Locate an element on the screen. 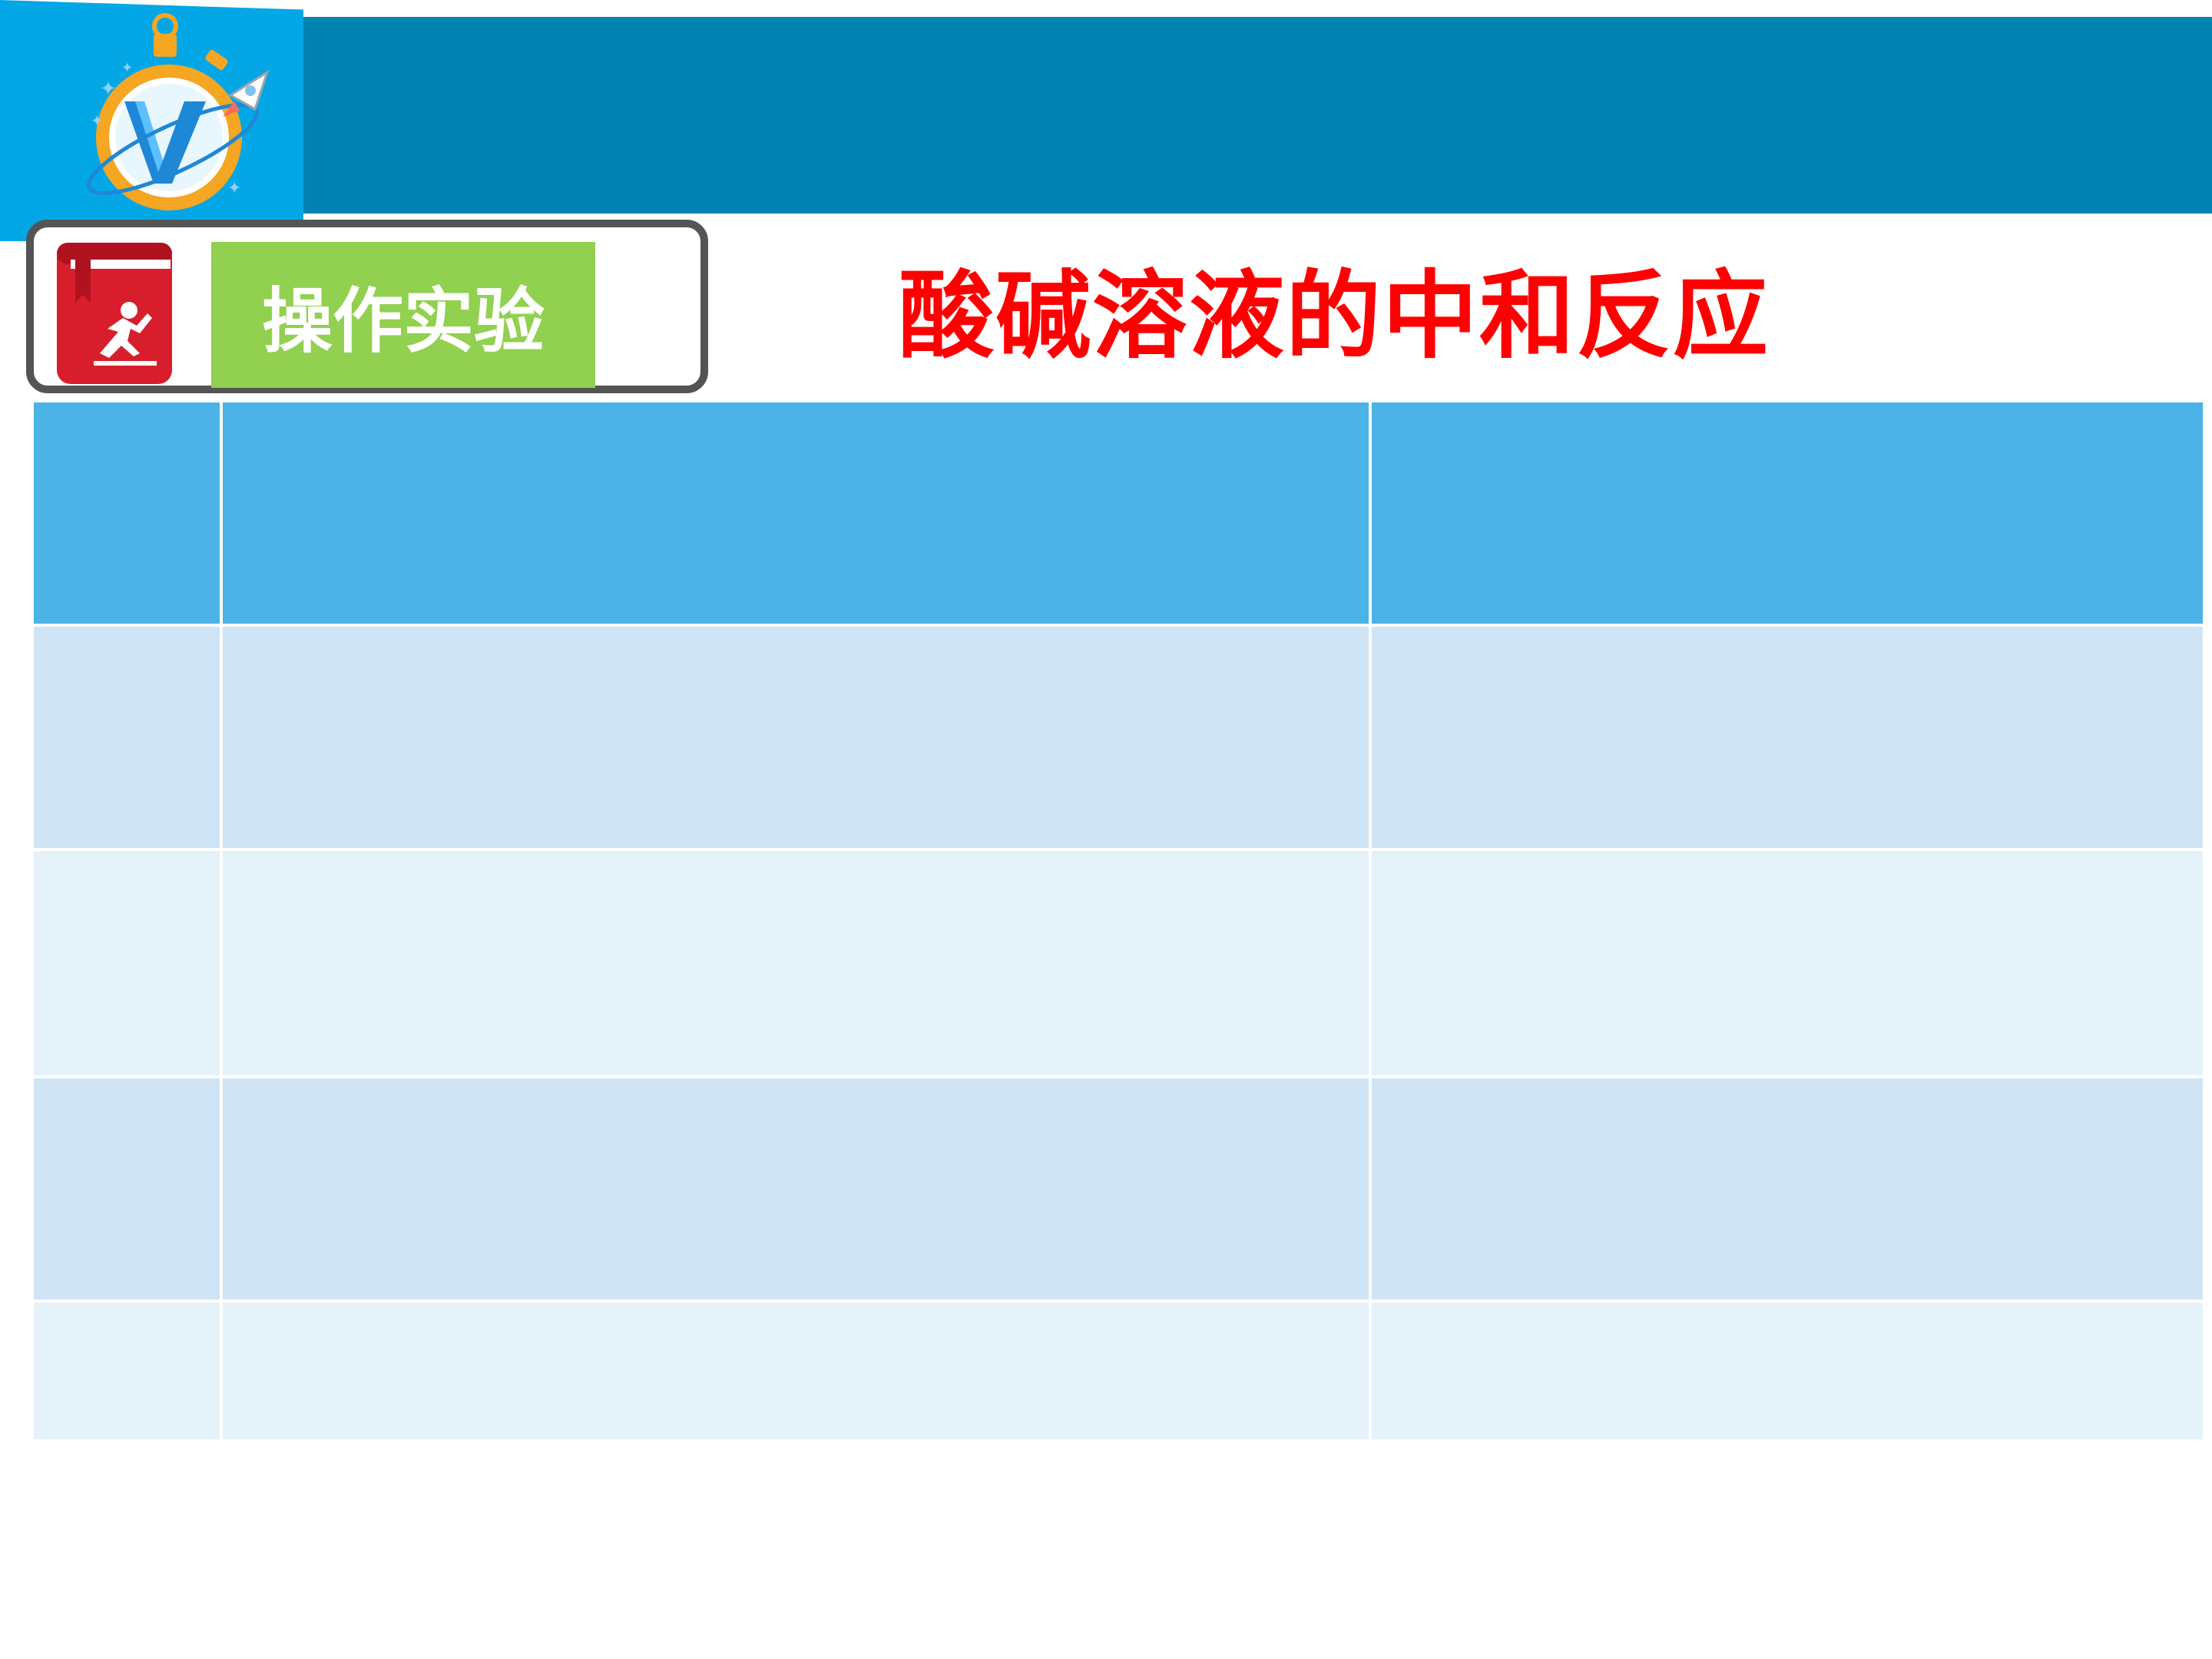 The image size is (2212, 1659). page-title: 酸碱溶液的中和反应 is located at coordinates (1334, 317).